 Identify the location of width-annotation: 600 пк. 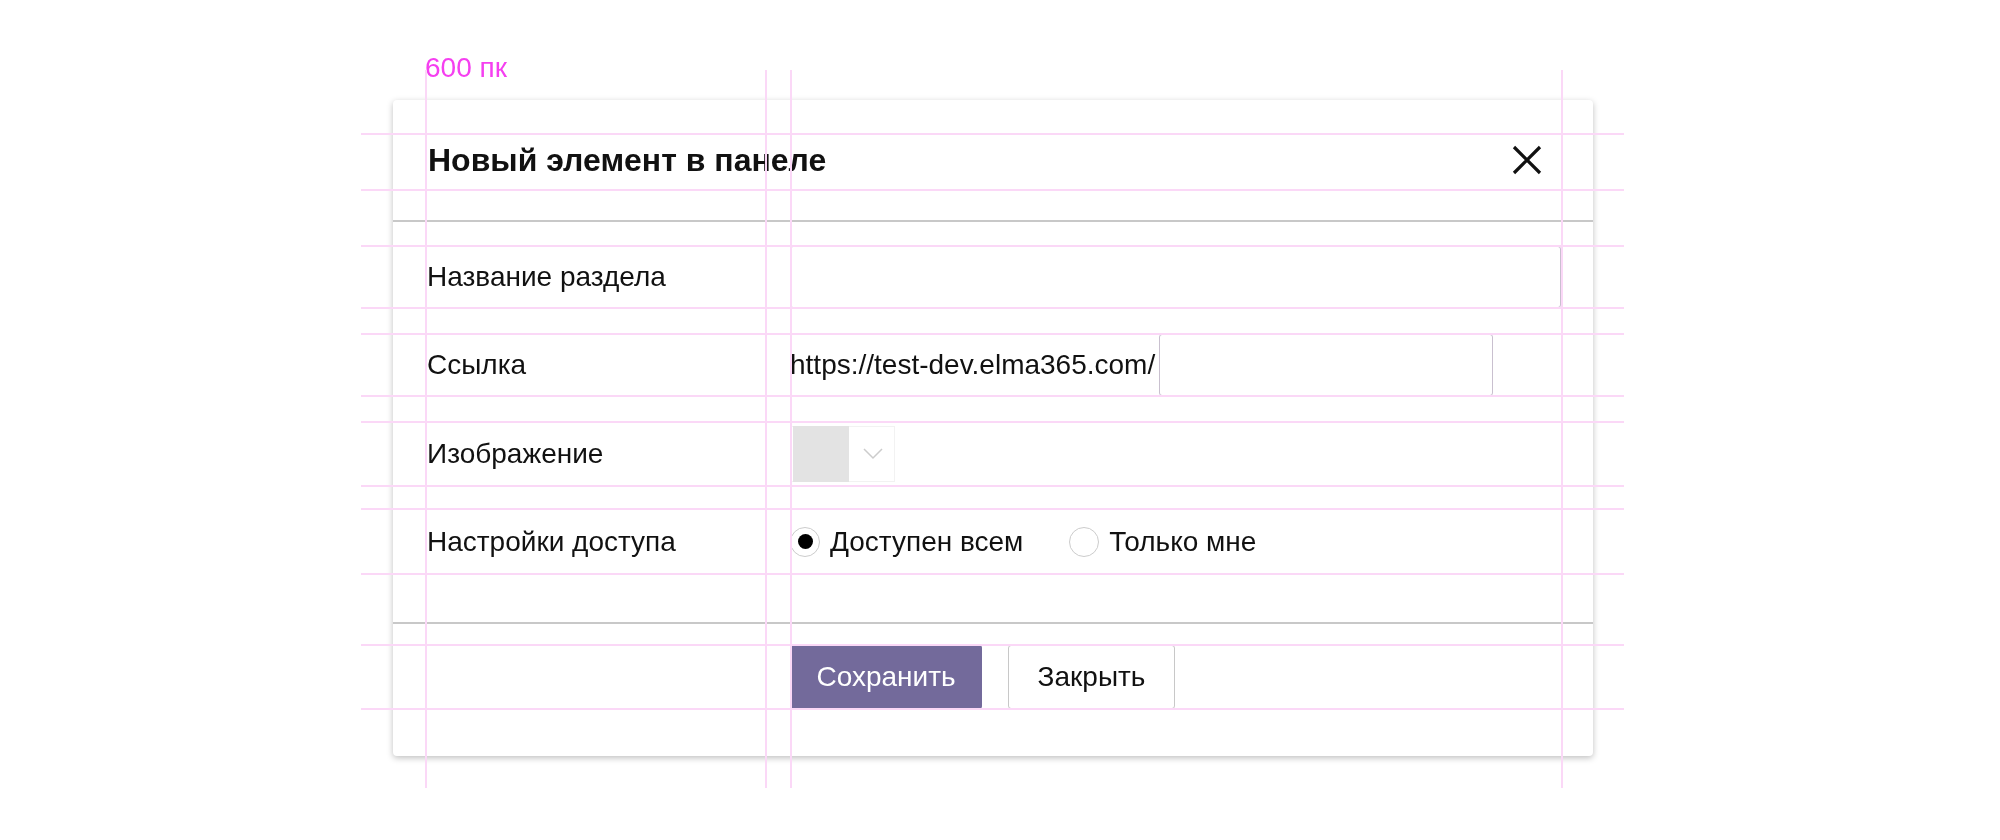
(466, 68).